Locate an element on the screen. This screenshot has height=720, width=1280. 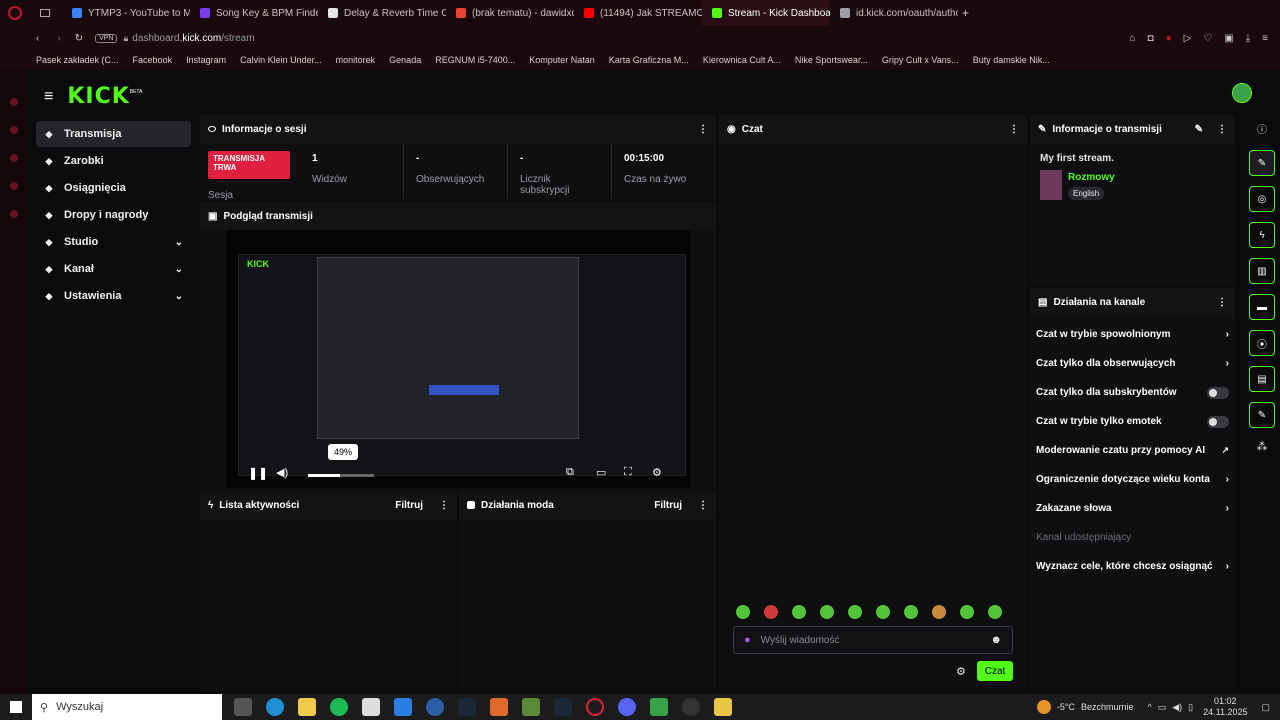
toggle-switch is located at coordinates (1218, 421).